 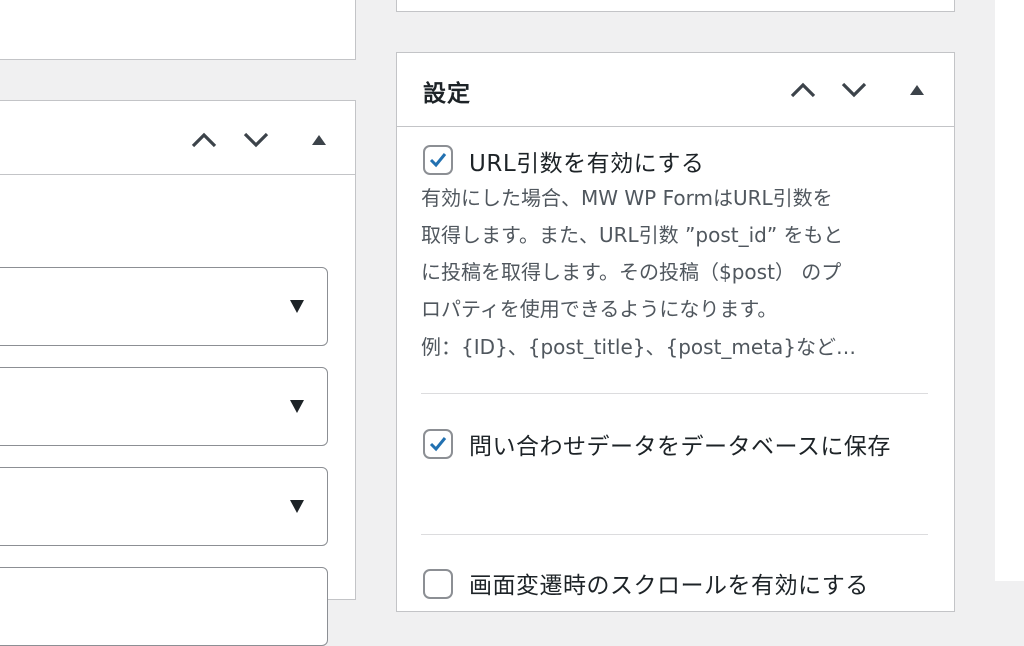 I want to click on save-to-db-checkbox, so click(x=438, y=444).